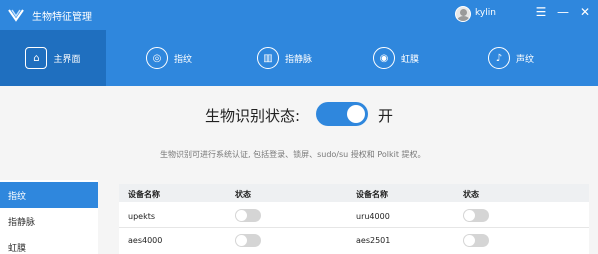 This screenshot has width=598, height=254. I want to click on voiceprint-icon: ♪, so click(499, 58).